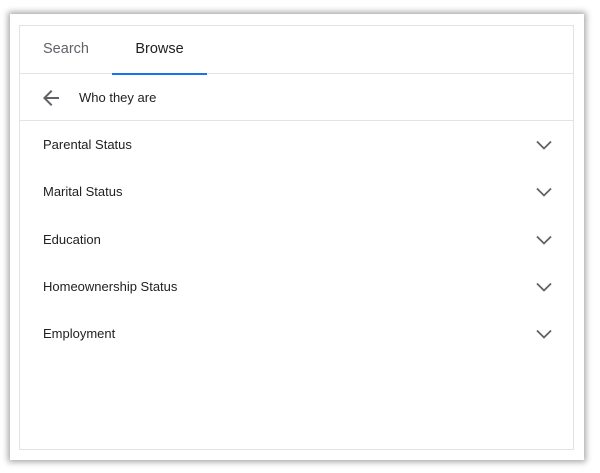  What do you see at coordinates (83, 192) in the screenshot?
I see `category-label: Marital Status` at bounding box center [83, 192].